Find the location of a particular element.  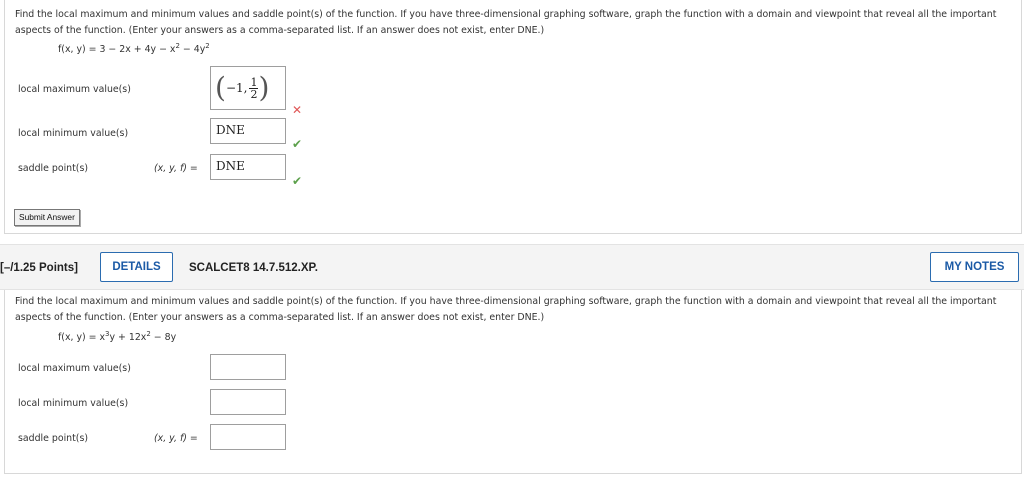

problem-1-function: f(x, y) = 3 − 2x + 4y − x2 − 4y2 is located at coordinates (134, 49).